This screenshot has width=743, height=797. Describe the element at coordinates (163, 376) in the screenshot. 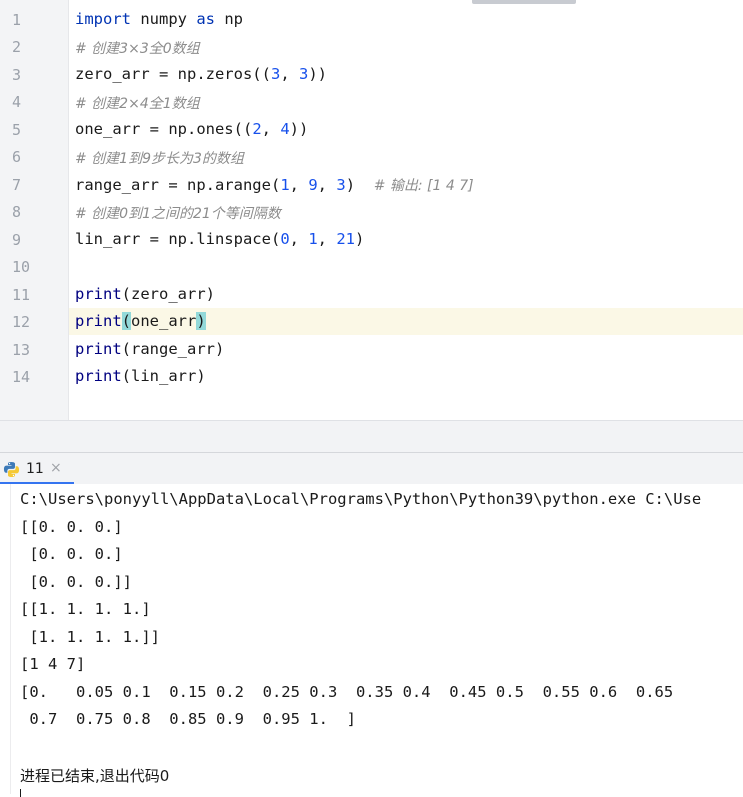

I see `code-text: (lin_arr)` at that location.